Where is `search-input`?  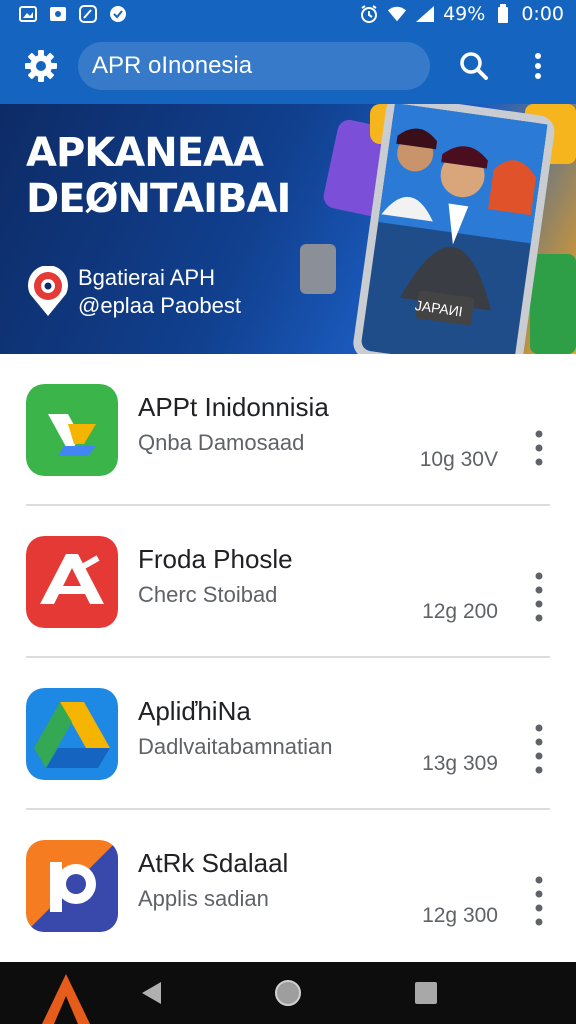
search-input is located at coordinates (261, 66).